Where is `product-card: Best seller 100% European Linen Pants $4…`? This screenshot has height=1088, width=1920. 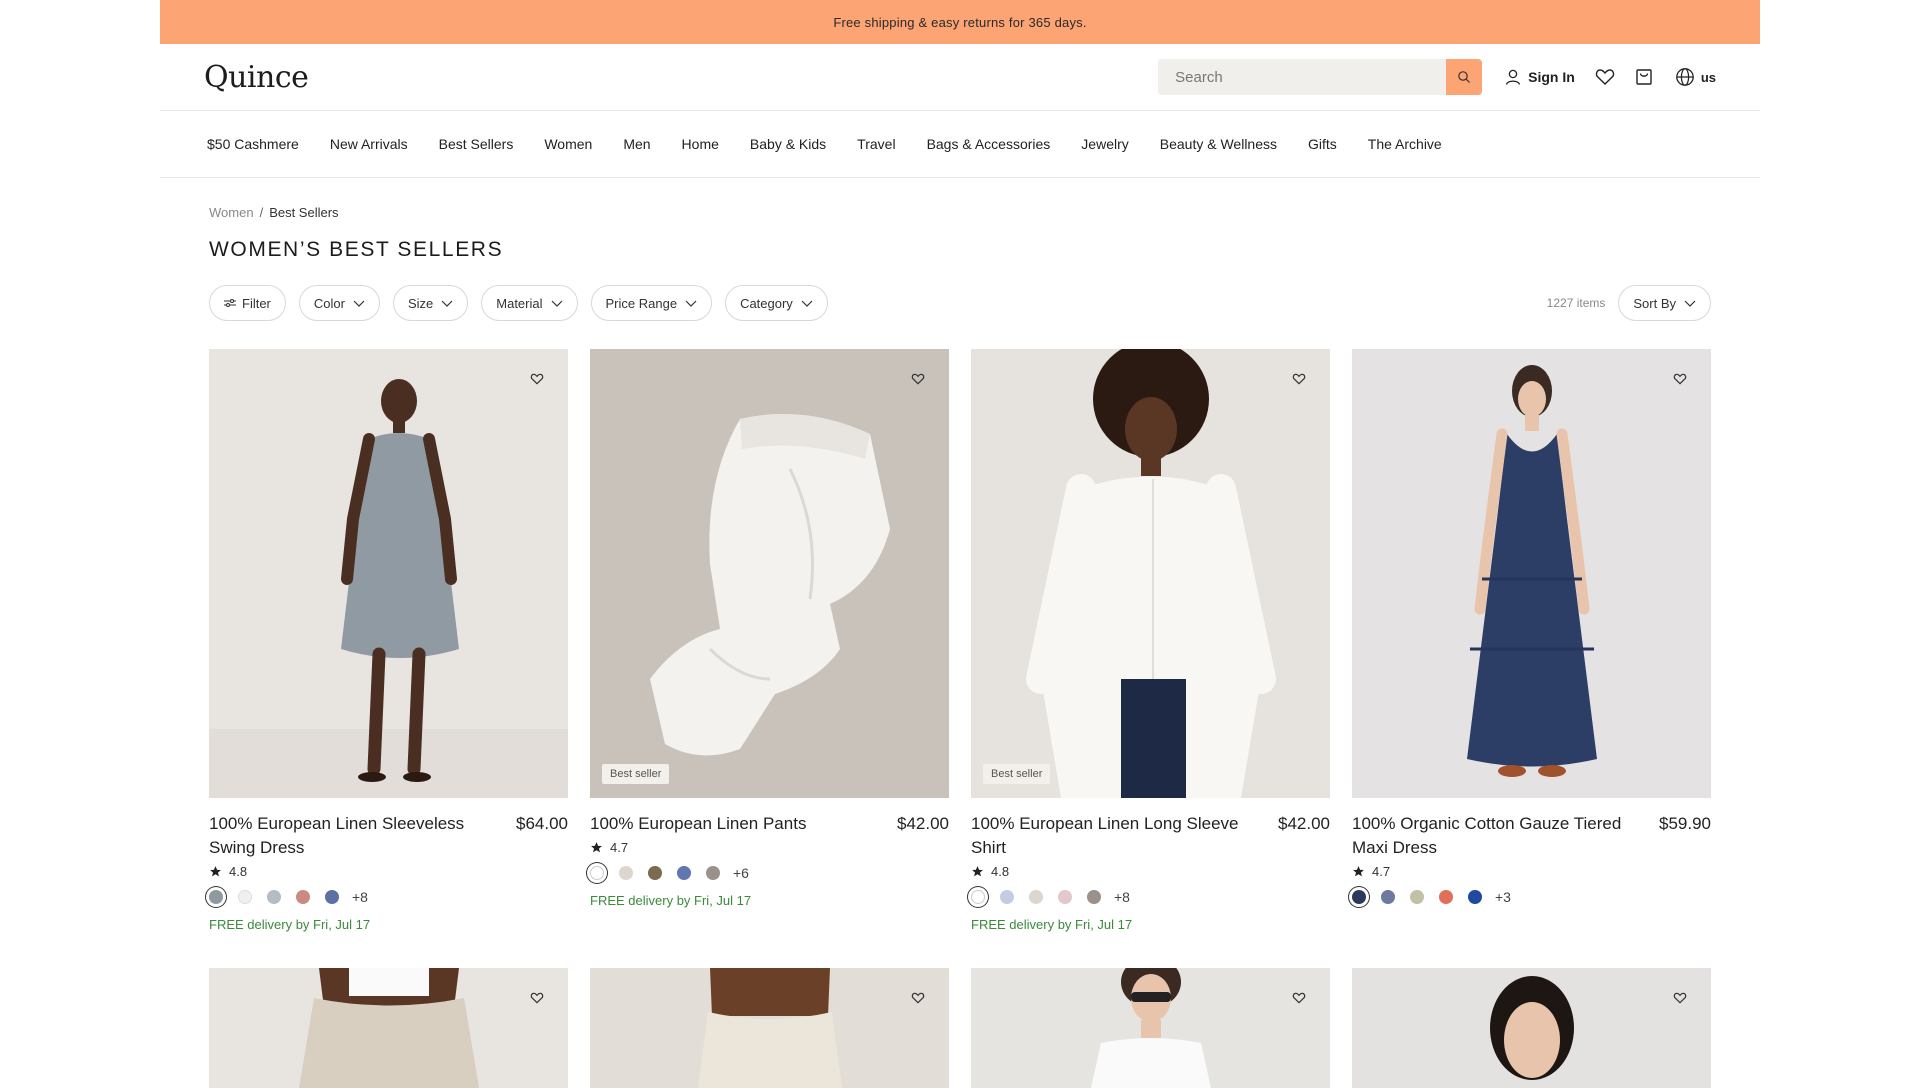
product-card: Best seller 100% European Linen Pants $4… is located at coordinates (769, 640).